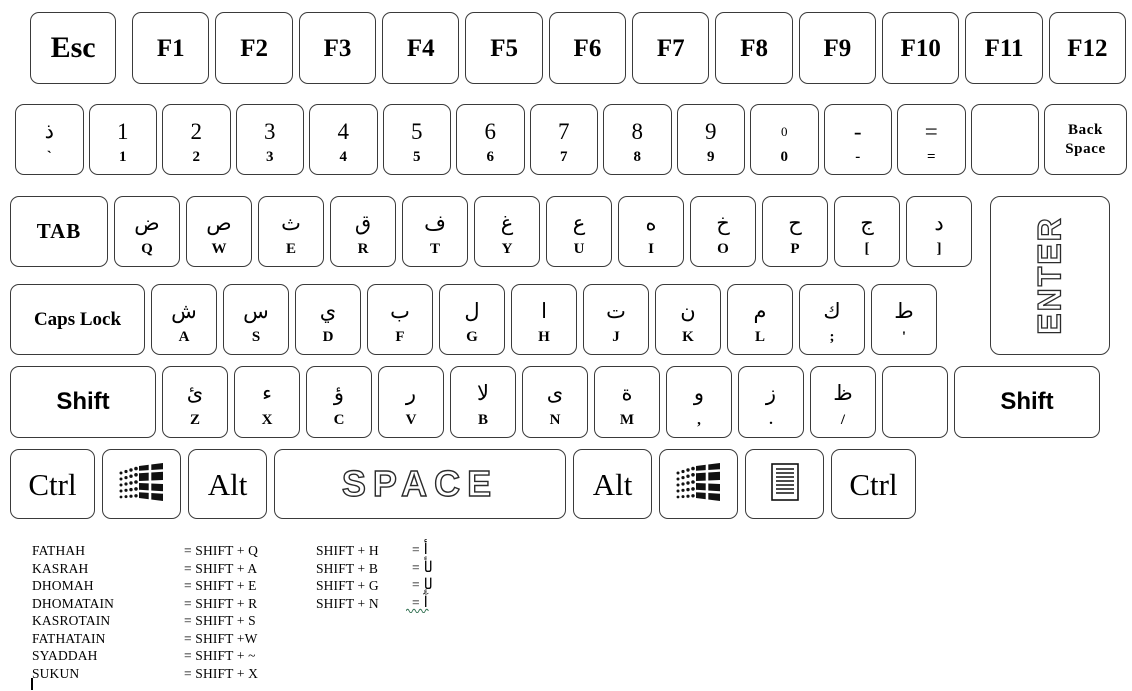 The width and height of the screenshot is (1132, 691). Describe the element at coordinates (83, 402) in the screenshot. I see `key-shift-left: Shift` at that location.